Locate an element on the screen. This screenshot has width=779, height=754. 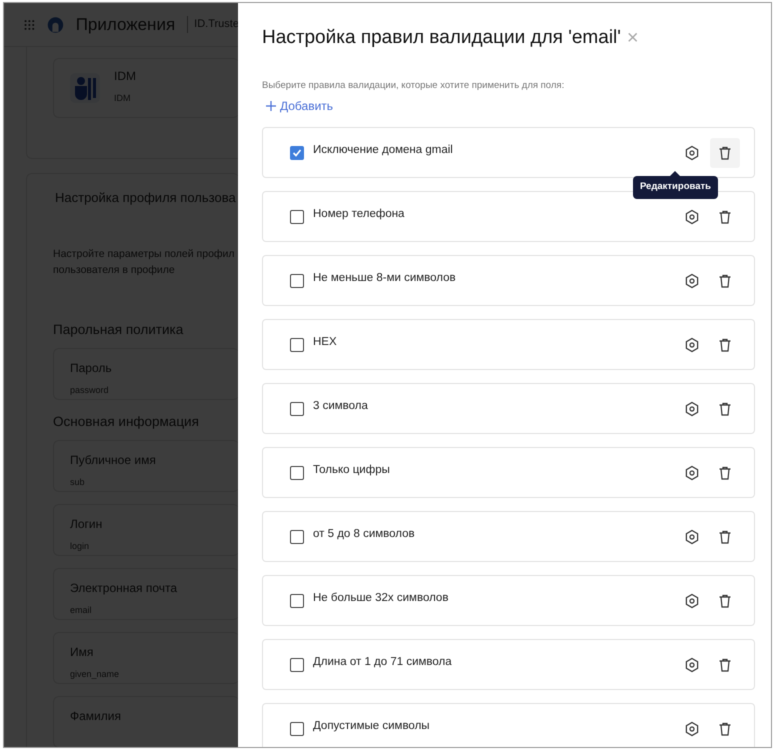
check-icon is located at coordinates (297, 153).